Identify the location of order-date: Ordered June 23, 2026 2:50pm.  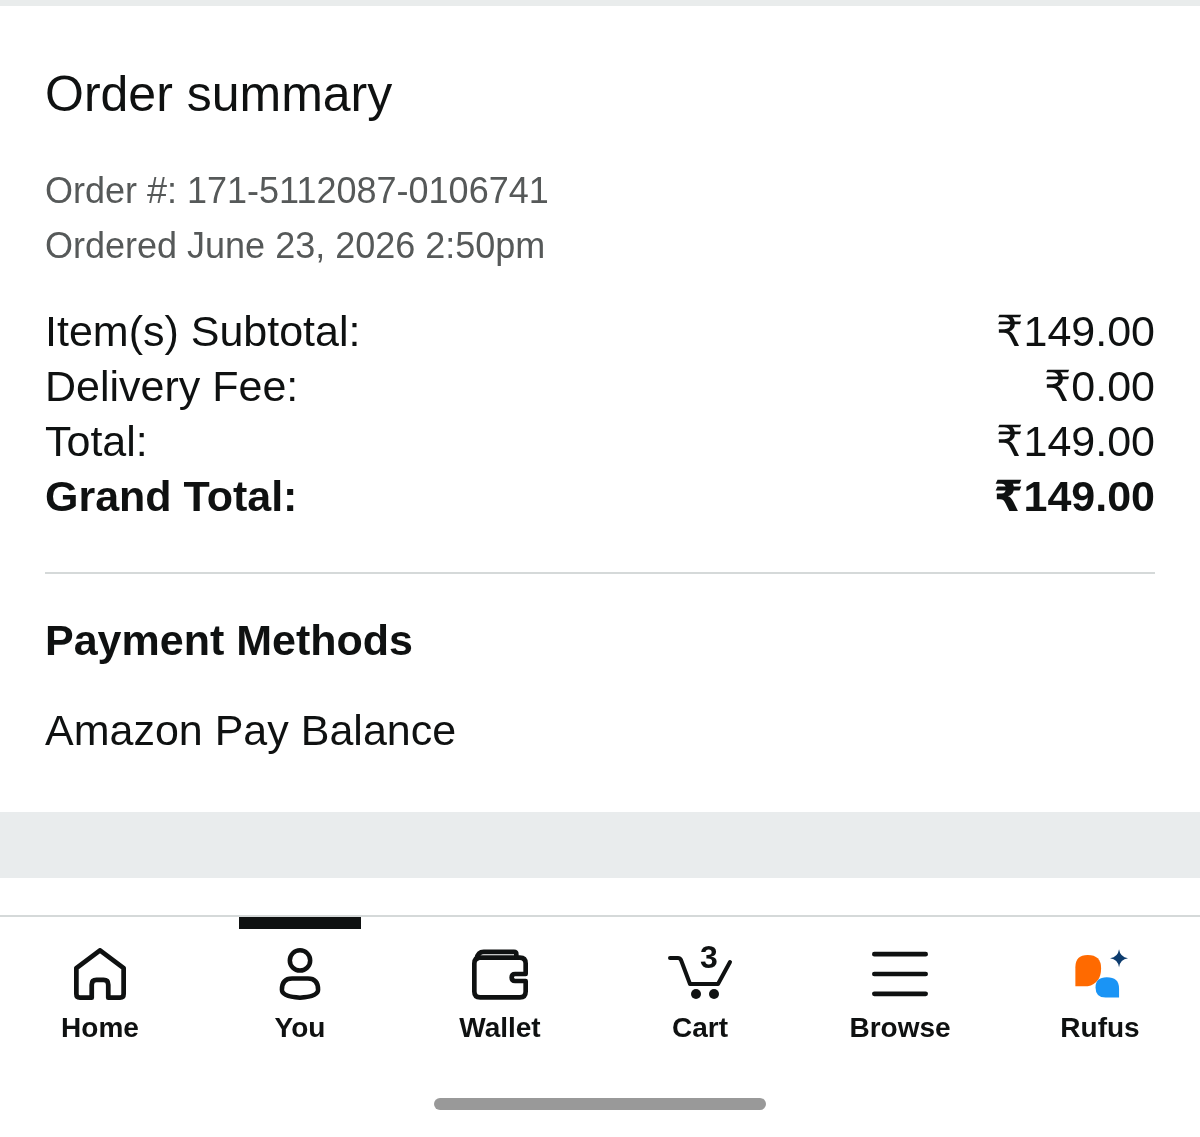
(296, 246).